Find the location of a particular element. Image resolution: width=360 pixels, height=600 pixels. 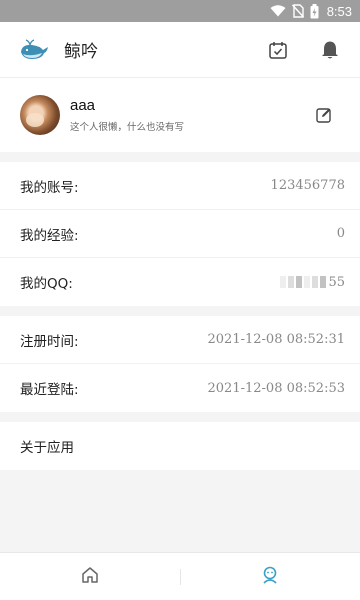

account-value: 123456778 is located at coordinates (307, 185).